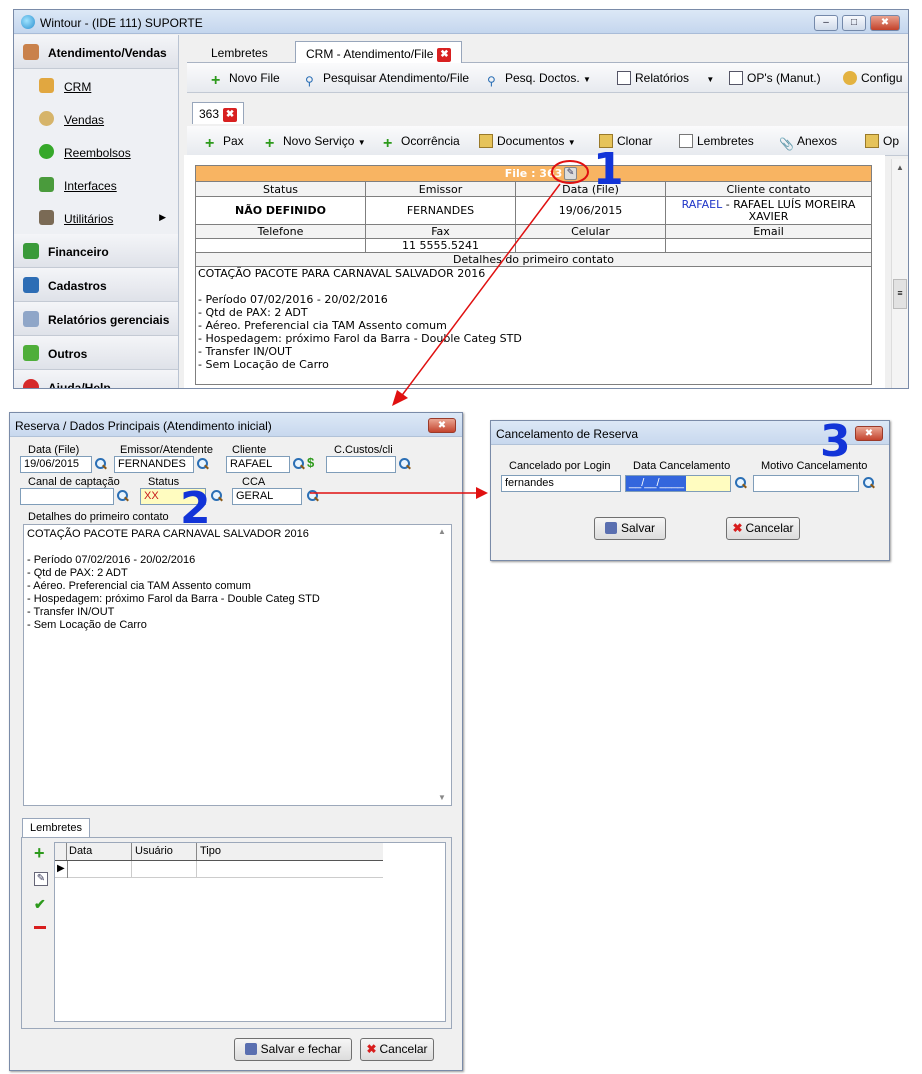  Describe the element at coordinates (835, 441) in the screenshot. I see `annotation-number-3: 3` at that location.